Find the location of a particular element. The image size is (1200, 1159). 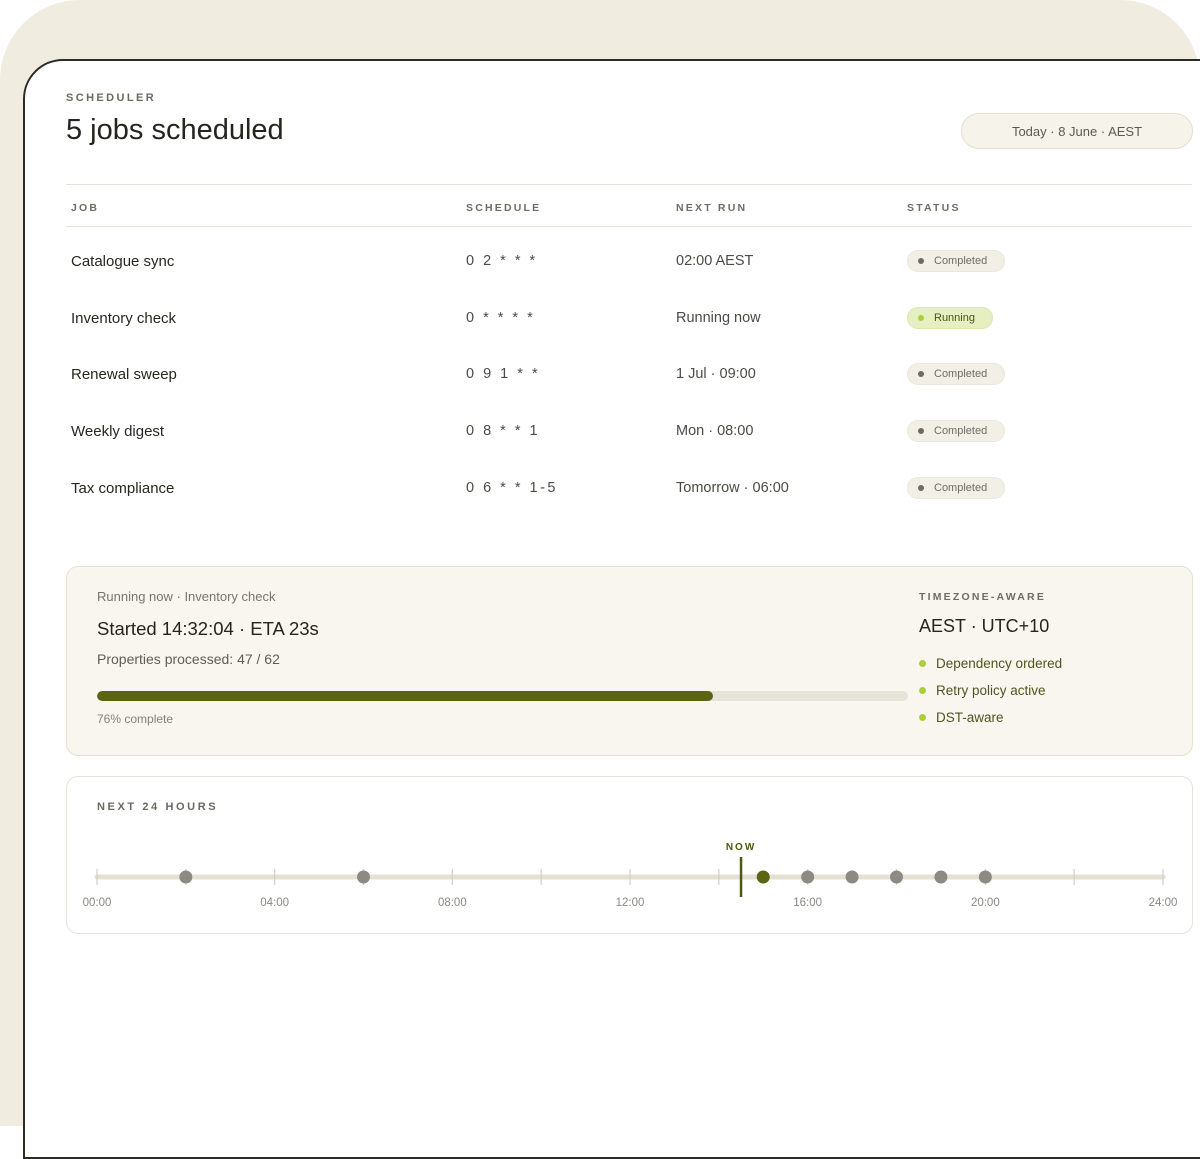

progress-bar-fill is located at coordinates (405, 696).